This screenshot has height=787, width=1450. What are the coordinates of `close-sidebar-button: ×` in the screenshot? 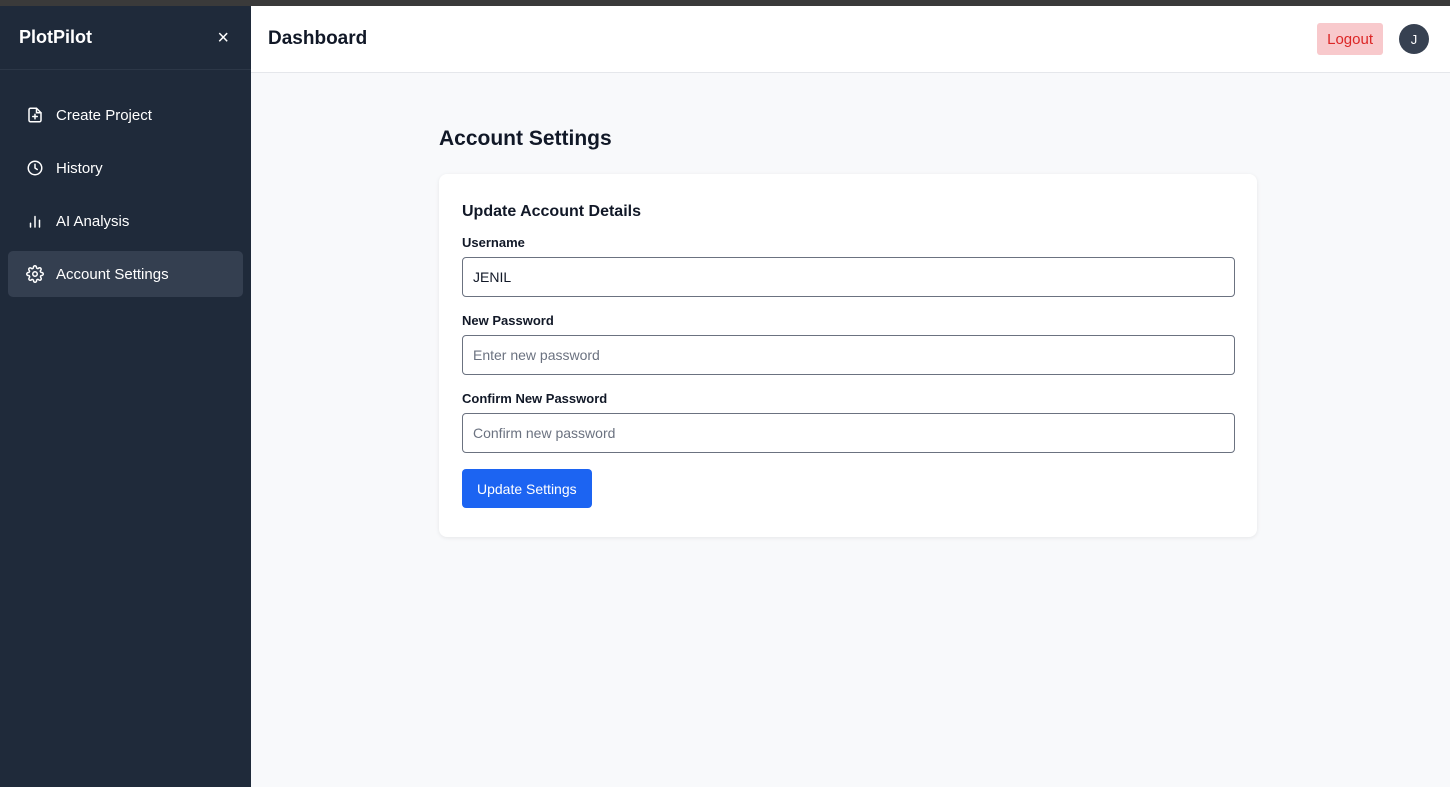 It's located at (223, 38).